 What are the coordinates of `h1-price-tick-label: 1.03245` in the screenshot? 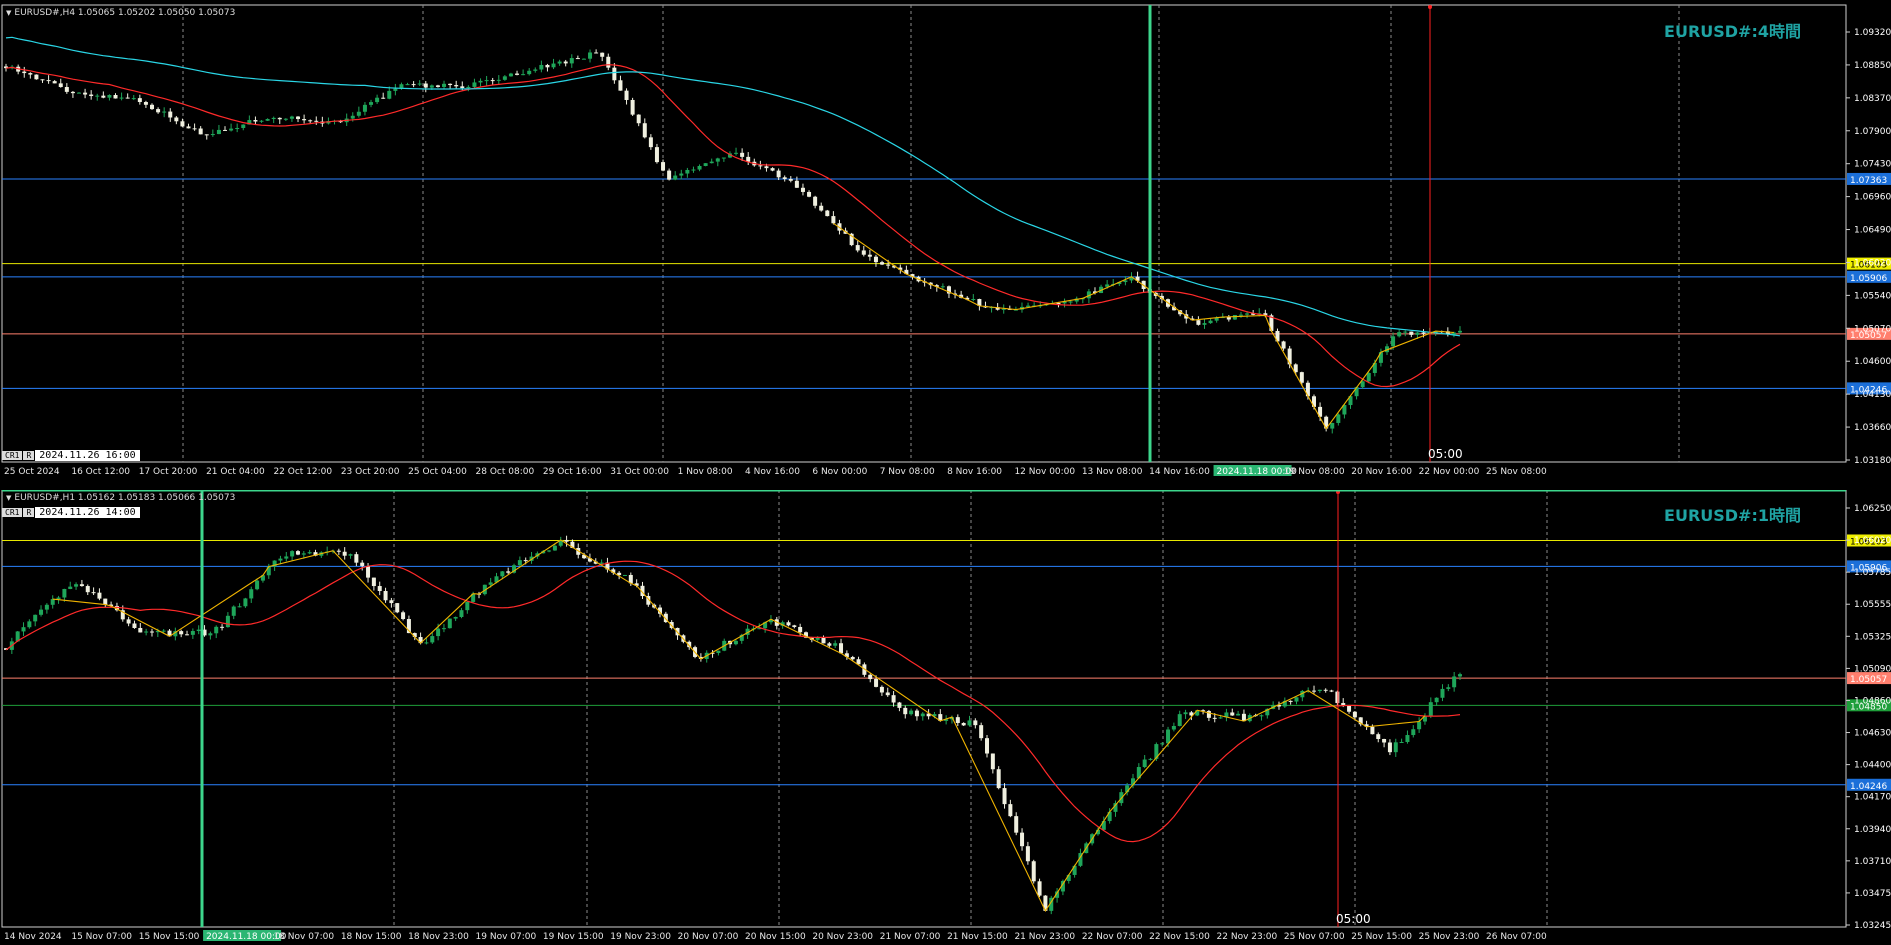 It's located at (1872, 926).